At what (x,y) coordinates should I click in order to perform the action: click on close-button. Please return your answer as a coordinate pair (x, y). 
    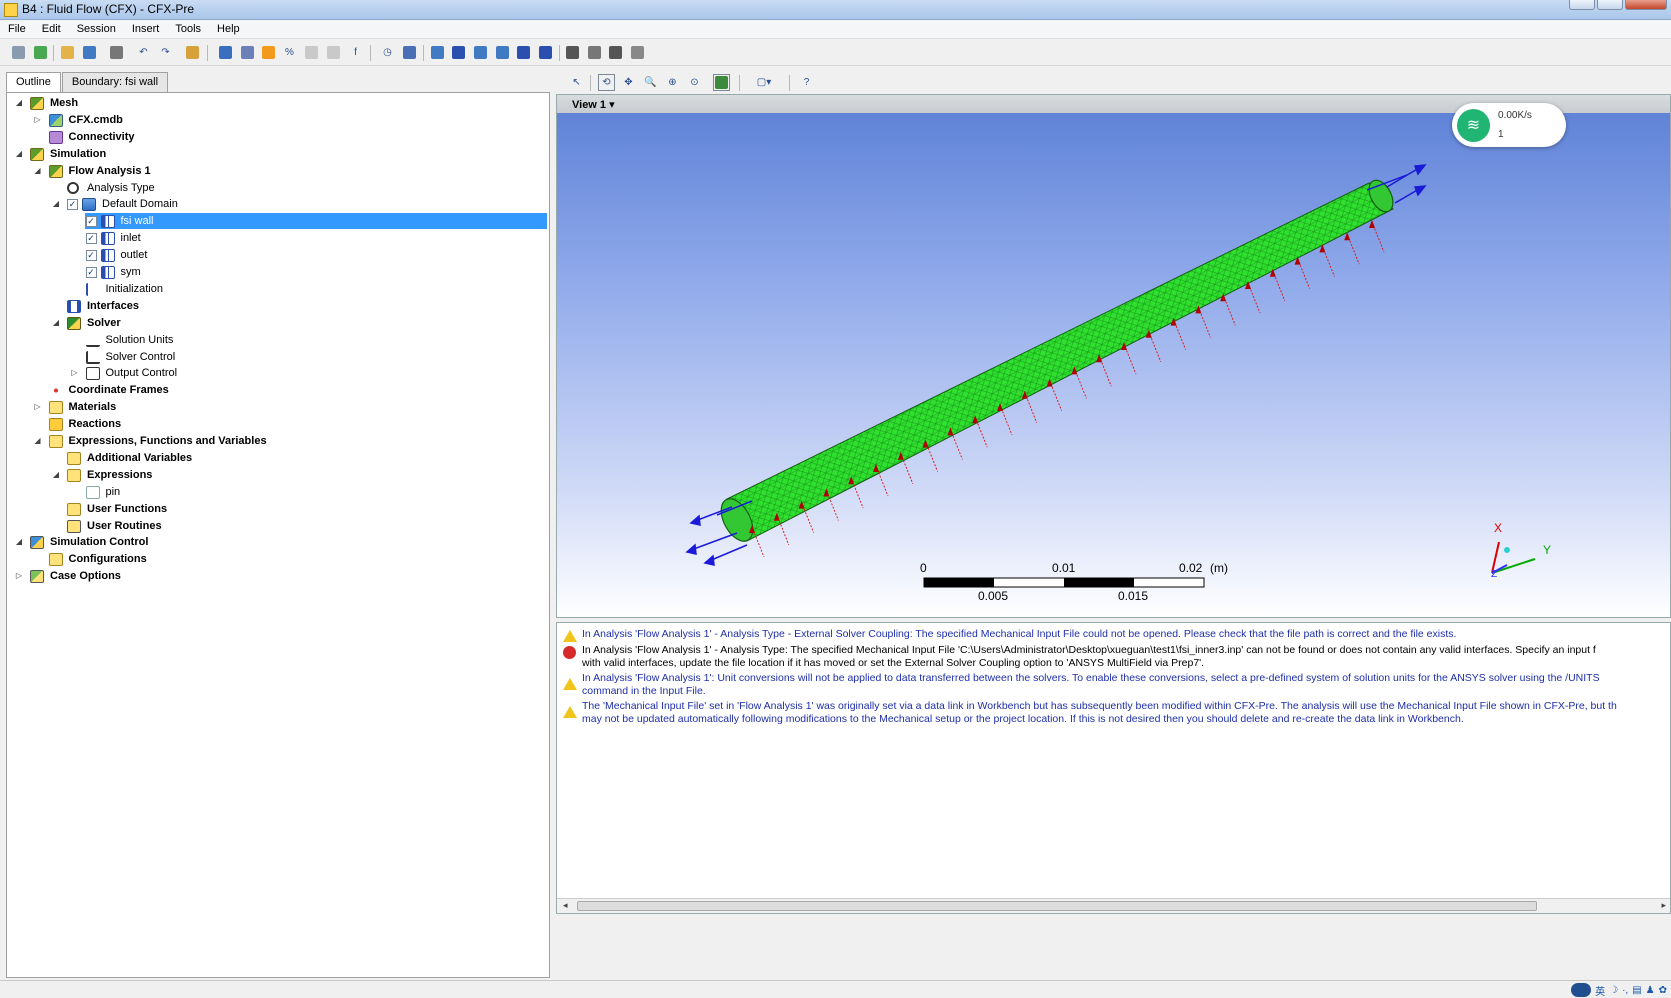
    Looking at the image, I should click on (1646, 5).